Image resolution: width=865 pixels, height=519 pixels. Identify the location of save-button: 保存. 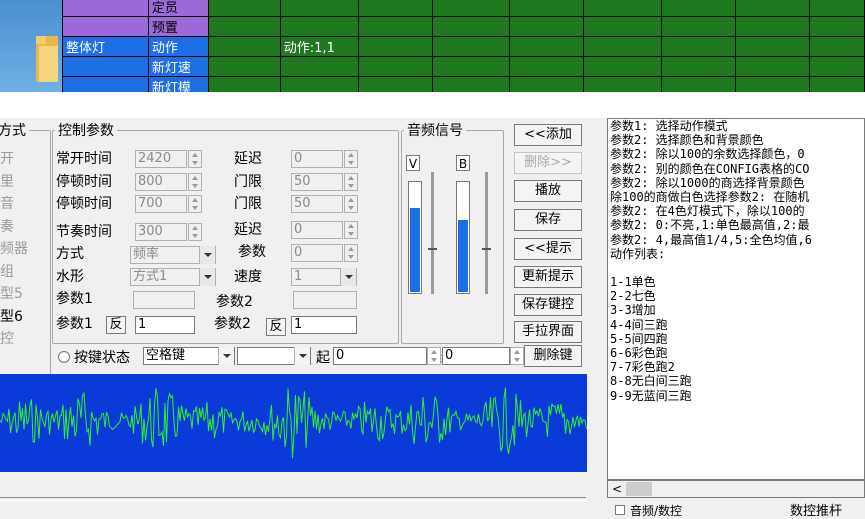
(548, 220).